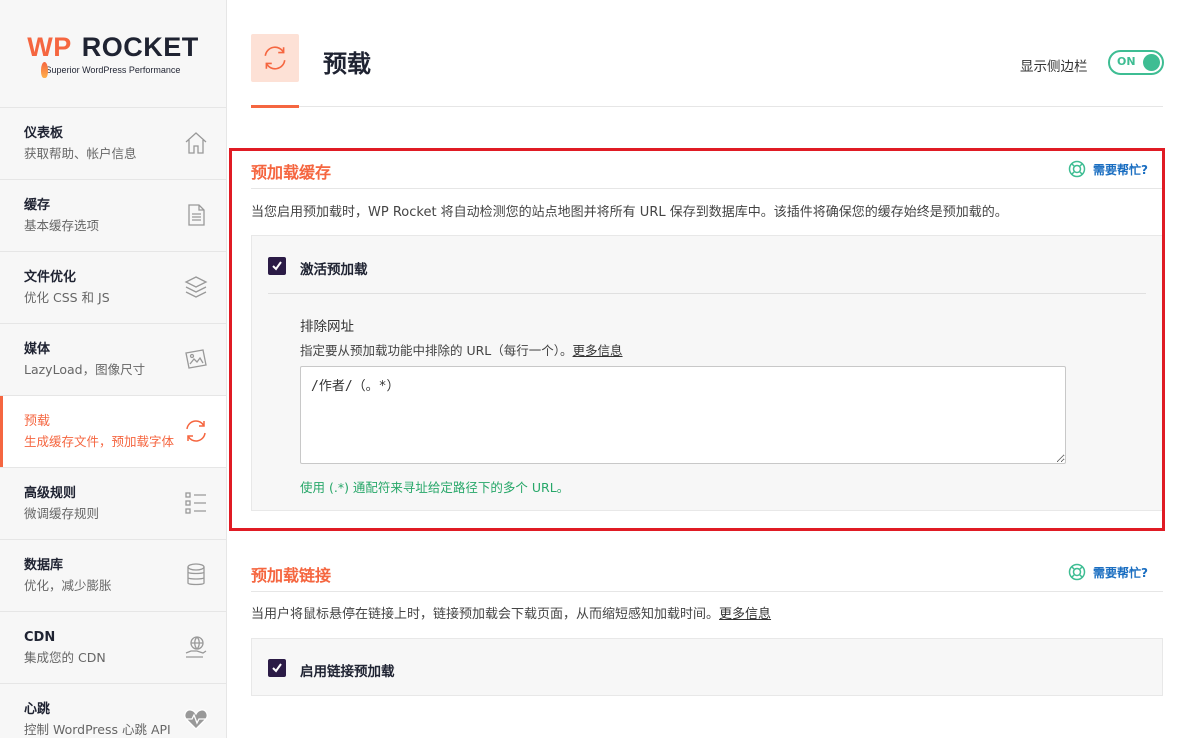 Image resolution: width=1188 pixels, height=738 pixels. I want to click on checkmark-icon, so click(277, 668).